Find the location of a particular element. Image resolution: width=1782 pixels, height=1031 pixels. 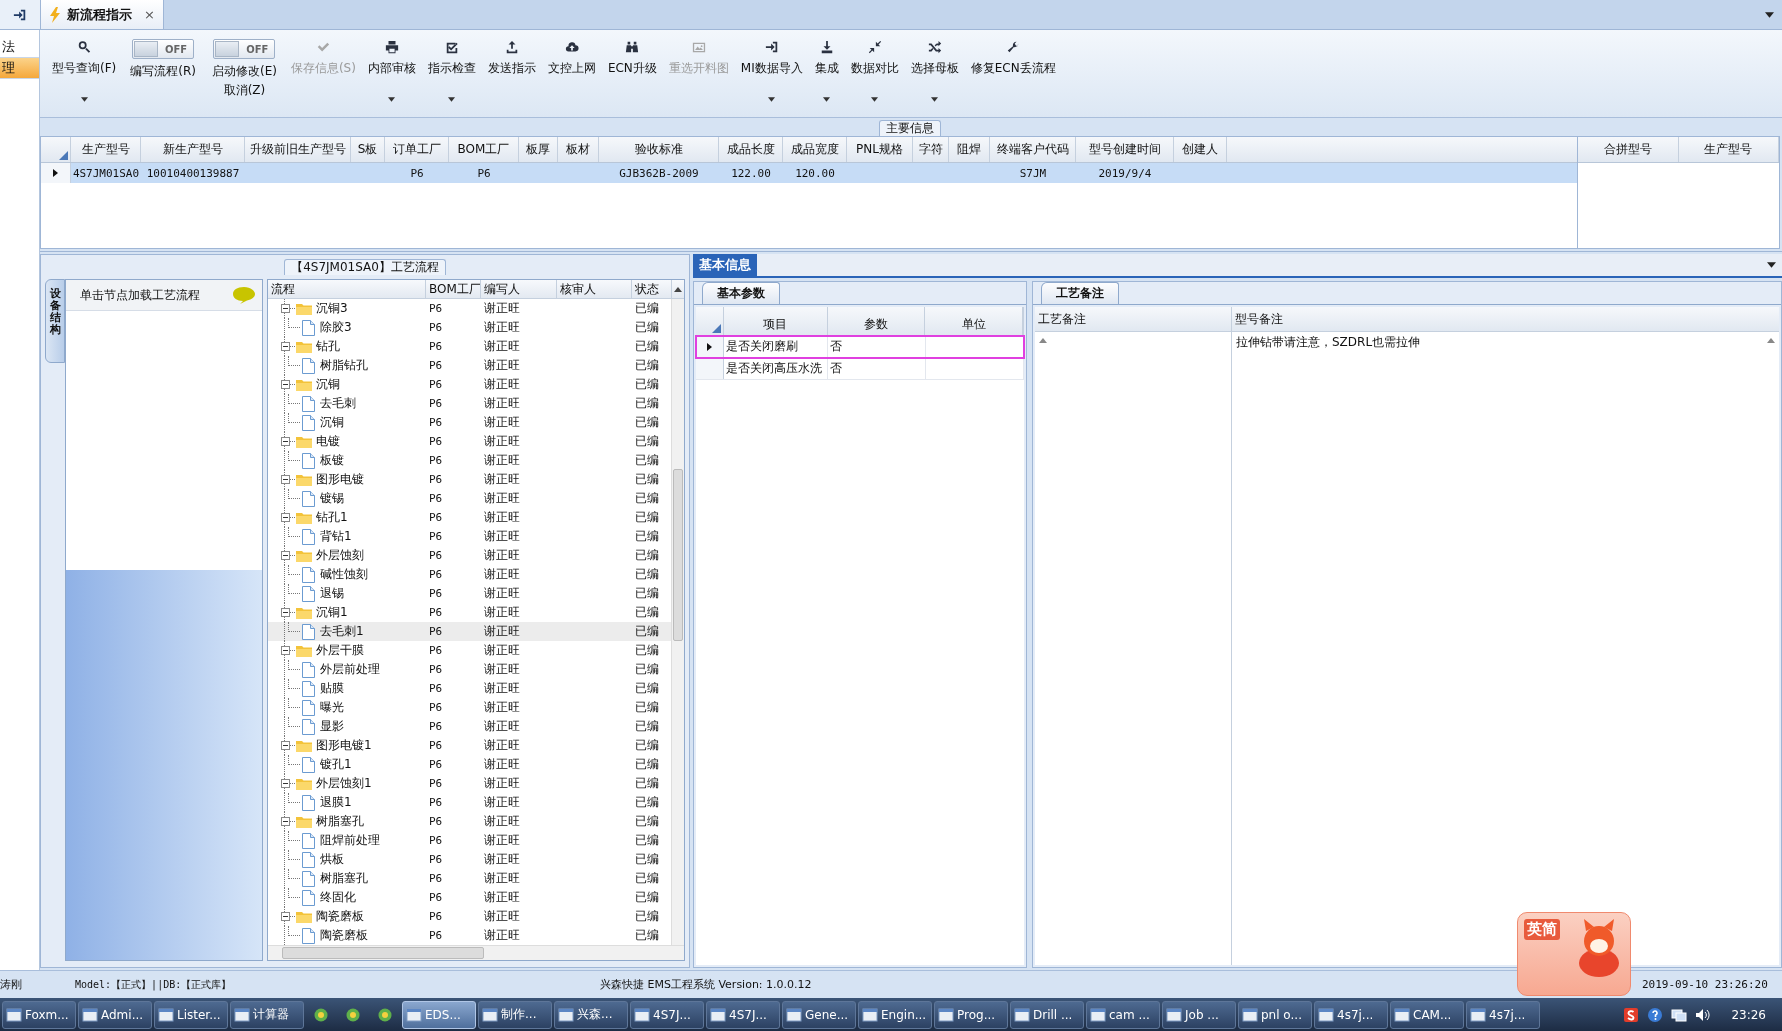

tree-row: 板镀 P6 谢正旺 已编 is located at coordinates (469, 460).